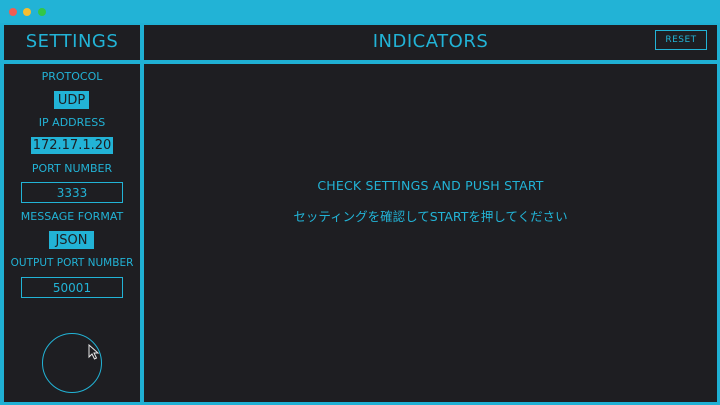  I want to click on minimize-window-button, so click(27, 12).